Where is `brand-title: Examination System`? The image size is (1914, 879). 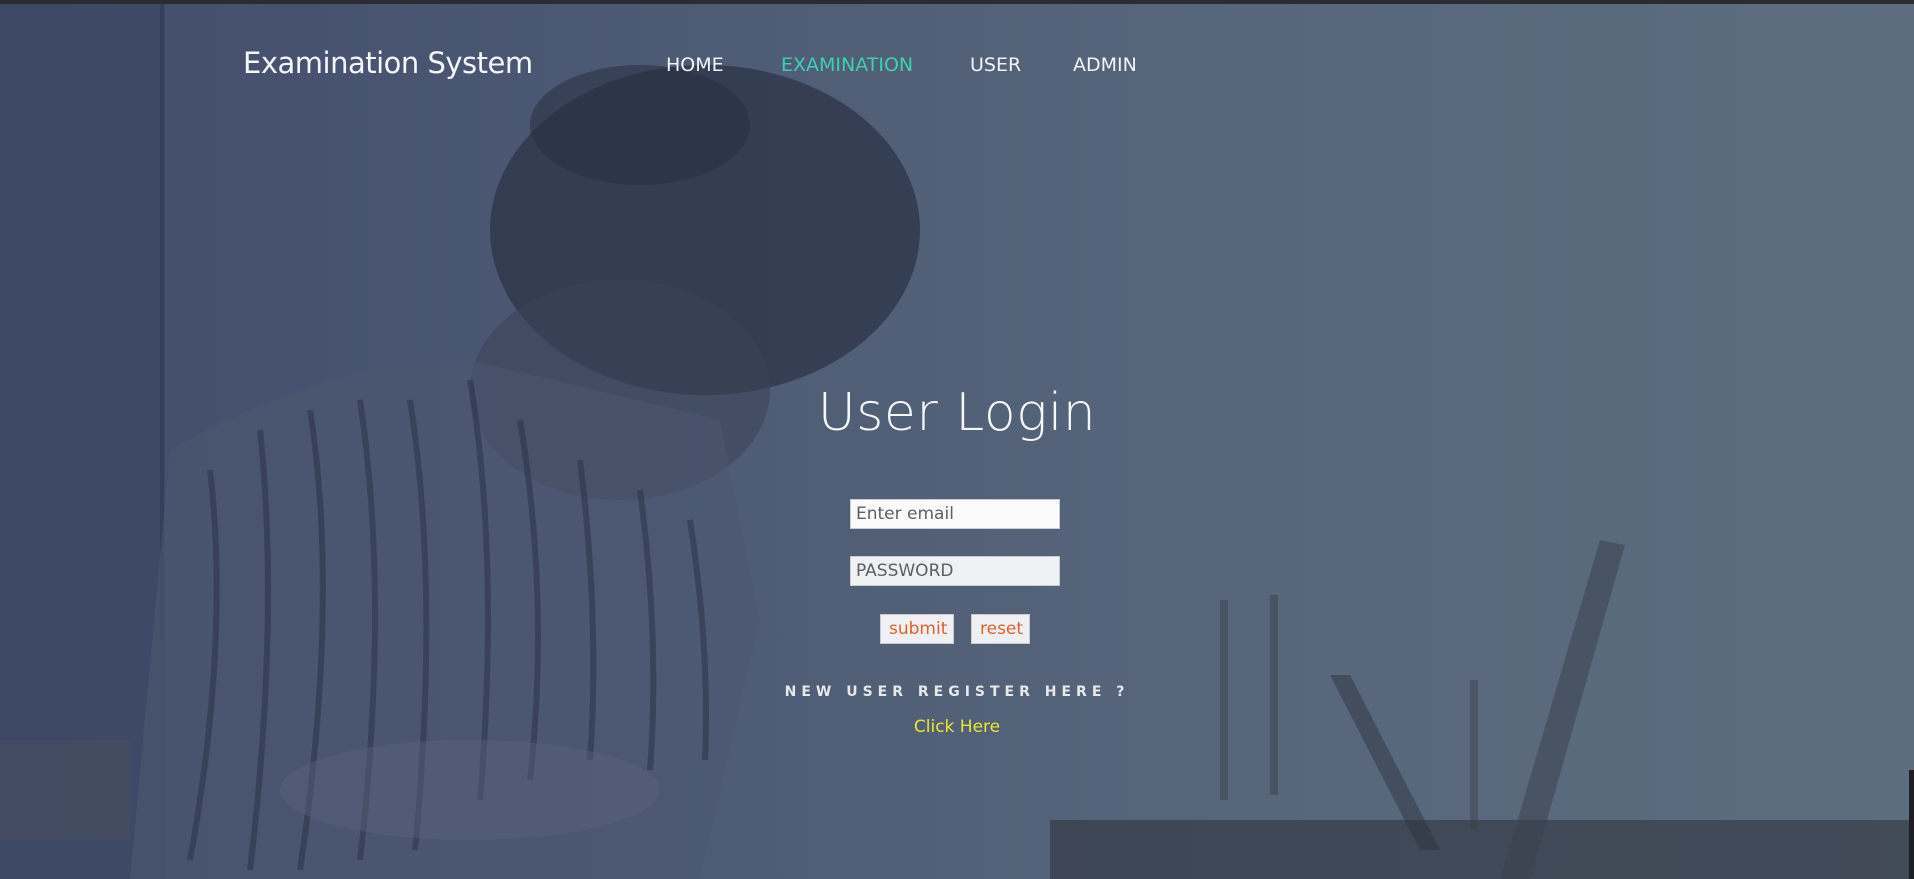
brand-title: Examination System is located at coordinates (388, 63).